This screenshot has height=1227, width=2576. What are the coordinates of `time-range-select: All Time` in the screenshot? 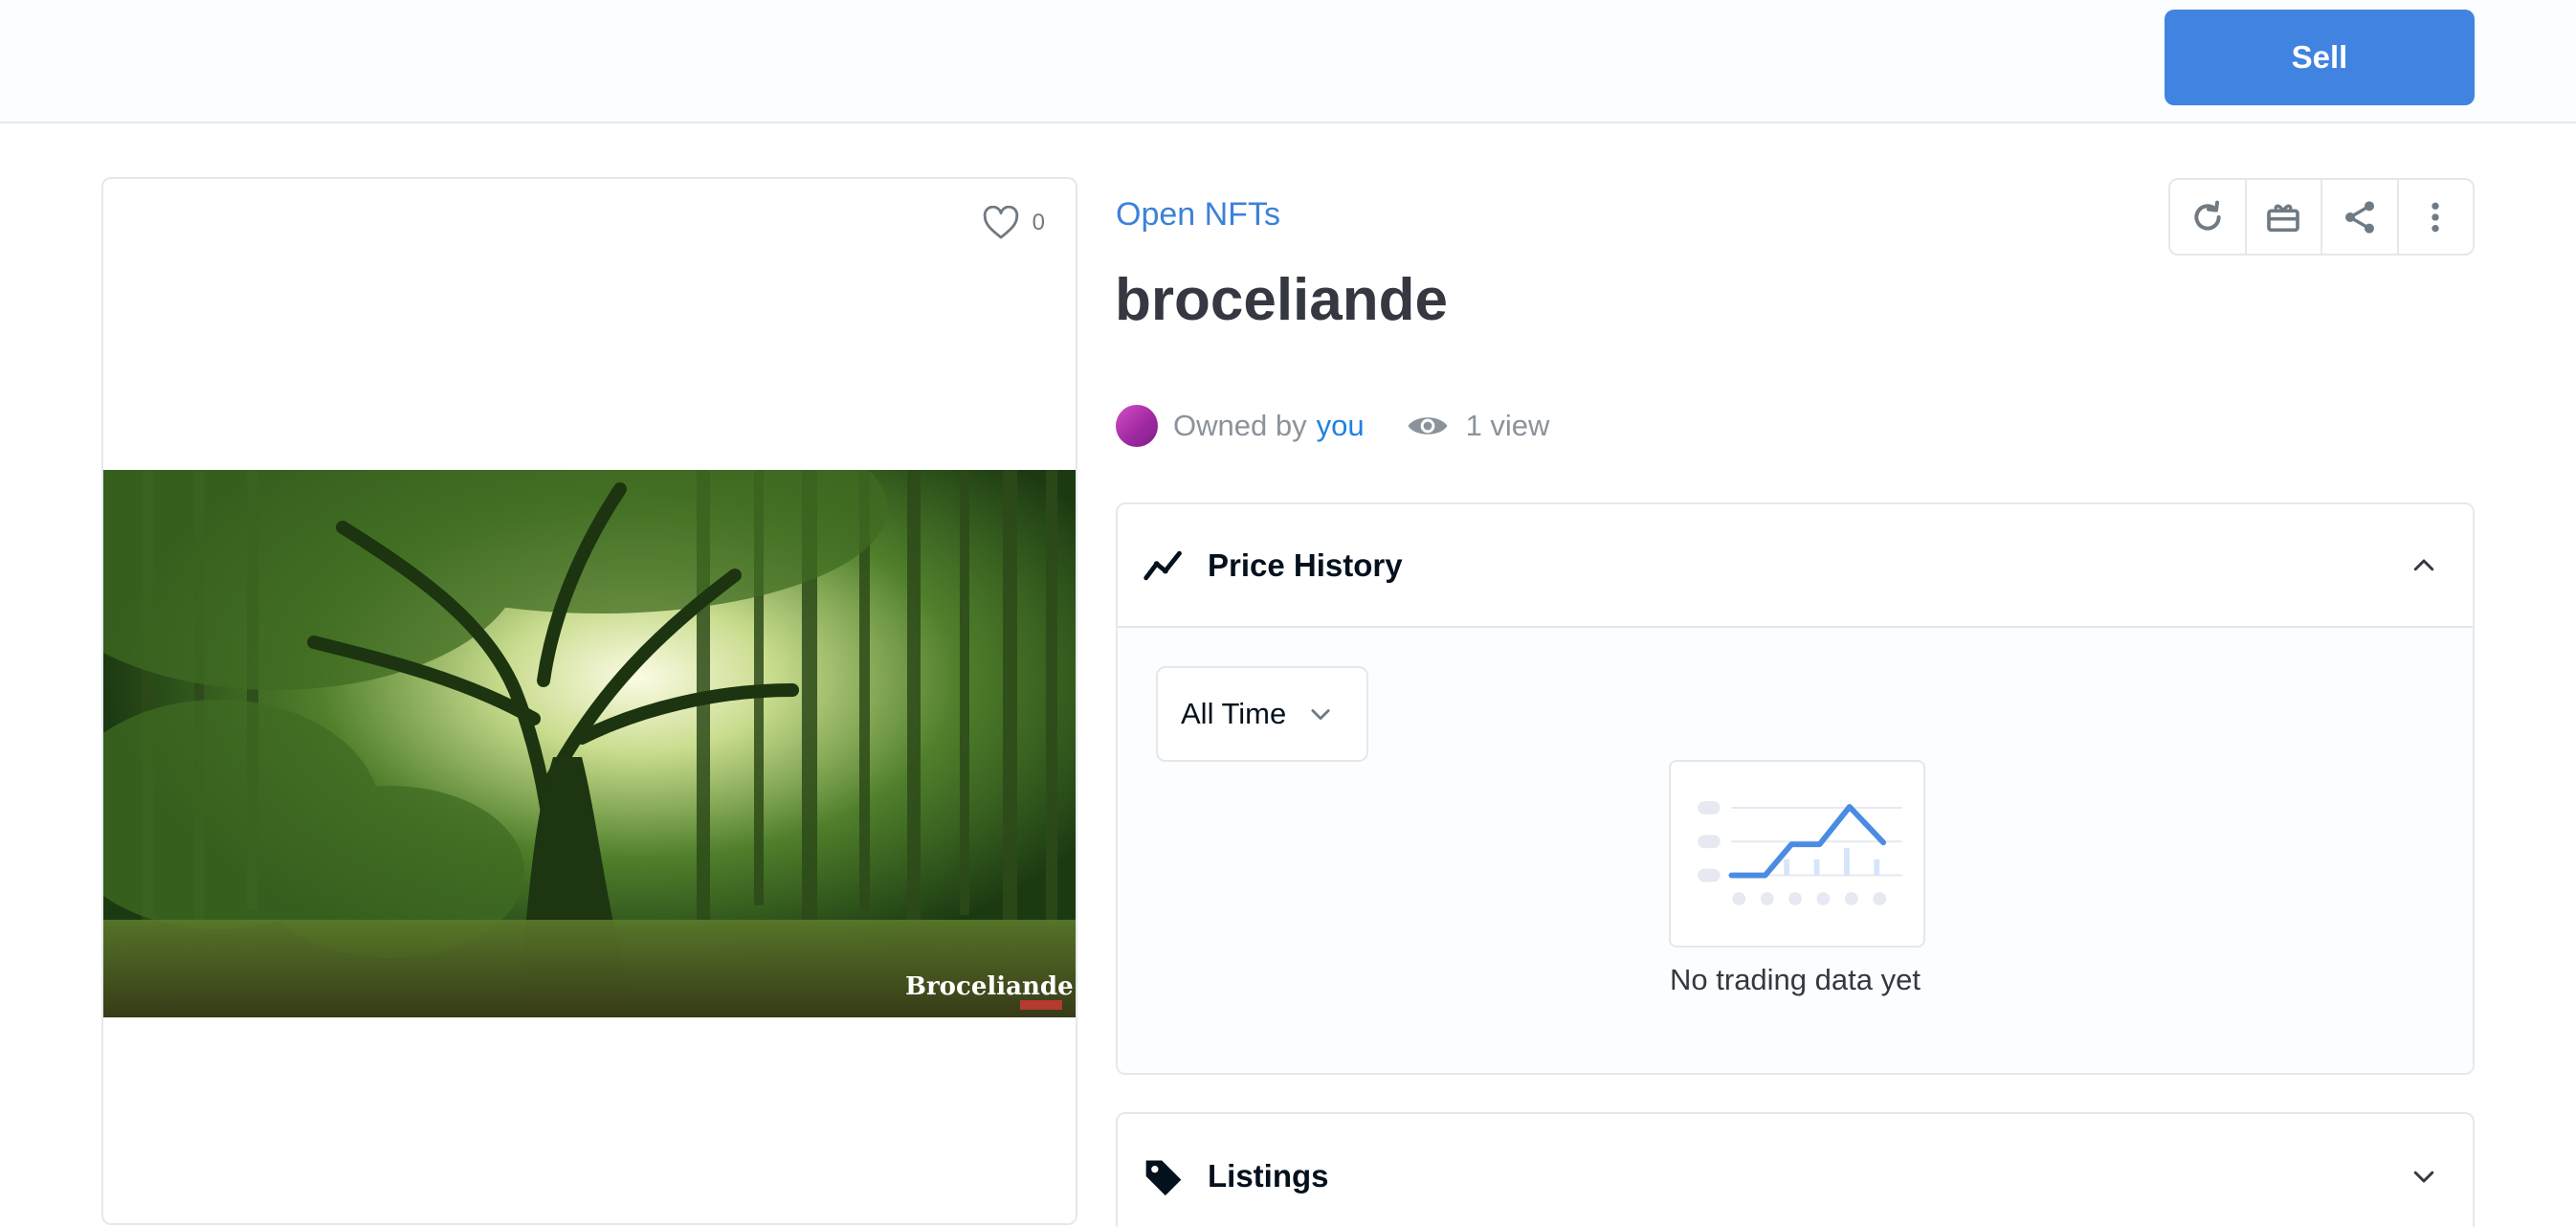 It's located at (1262, 714).